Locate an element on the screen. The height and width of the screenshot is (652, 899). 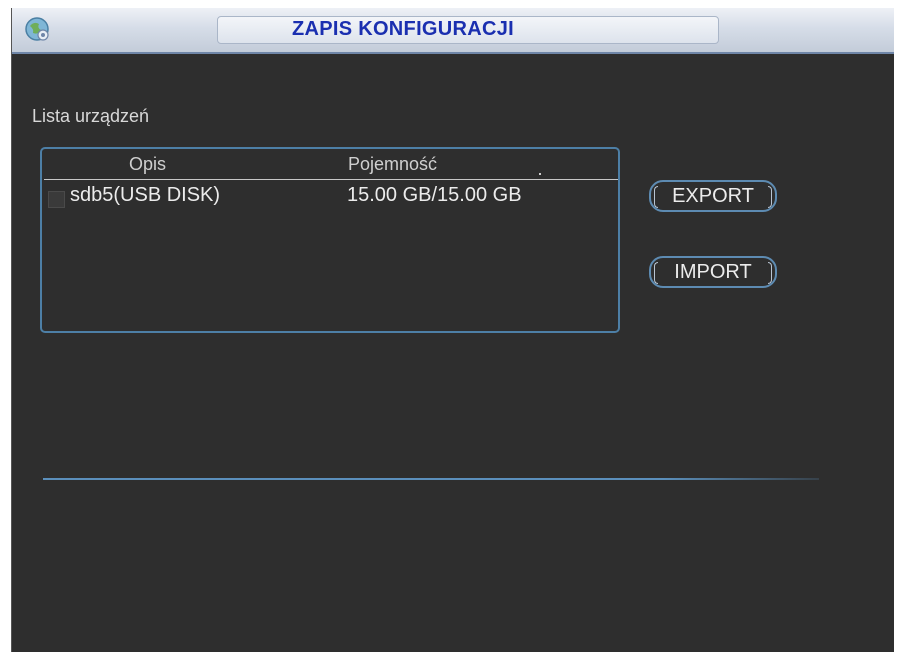
device-capacity: 15.00 GB/15.00 GB is located at coordinates (434, 195).